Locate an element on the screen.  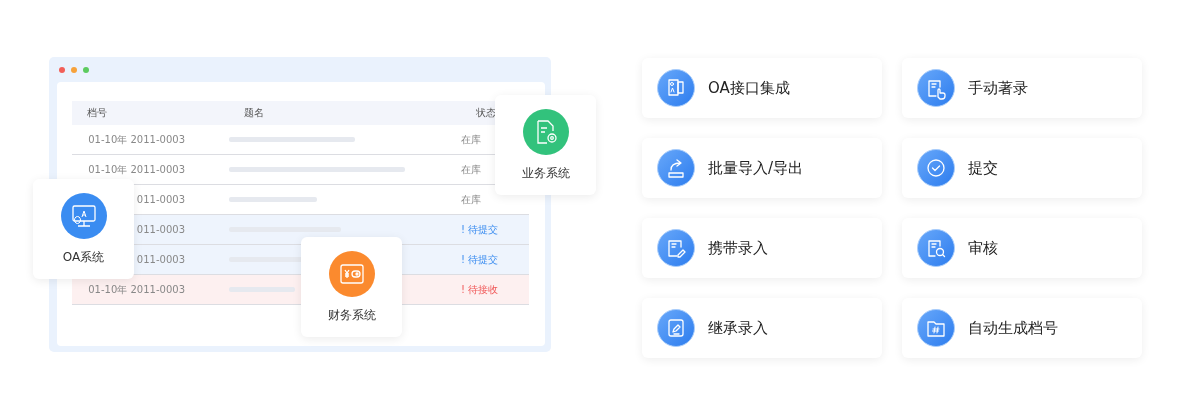
feature-card: 继承录入 is located at coordinates (762, 328).